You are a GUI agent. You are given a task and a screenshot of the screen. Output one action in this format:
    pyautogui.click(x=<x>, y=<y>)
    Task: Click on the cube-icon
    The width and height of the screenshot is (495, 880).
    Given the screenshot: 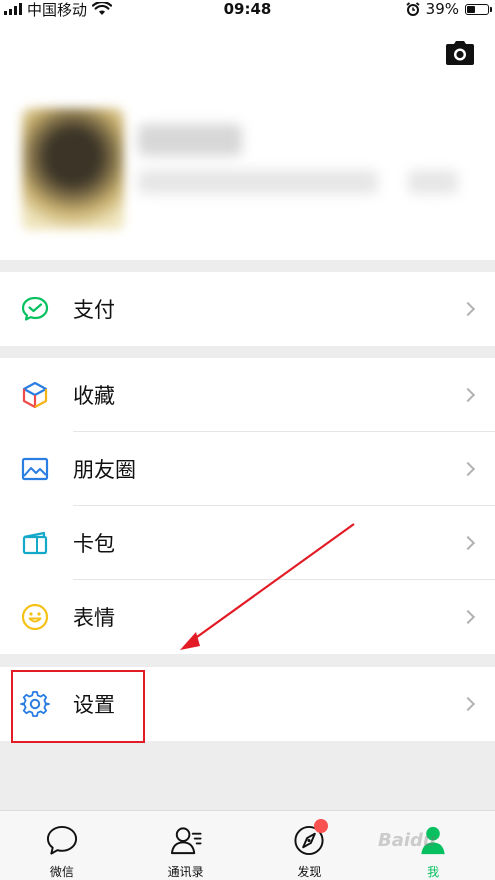 What is the action you would take?
    pyautogui.click(x=35, y=395)
    